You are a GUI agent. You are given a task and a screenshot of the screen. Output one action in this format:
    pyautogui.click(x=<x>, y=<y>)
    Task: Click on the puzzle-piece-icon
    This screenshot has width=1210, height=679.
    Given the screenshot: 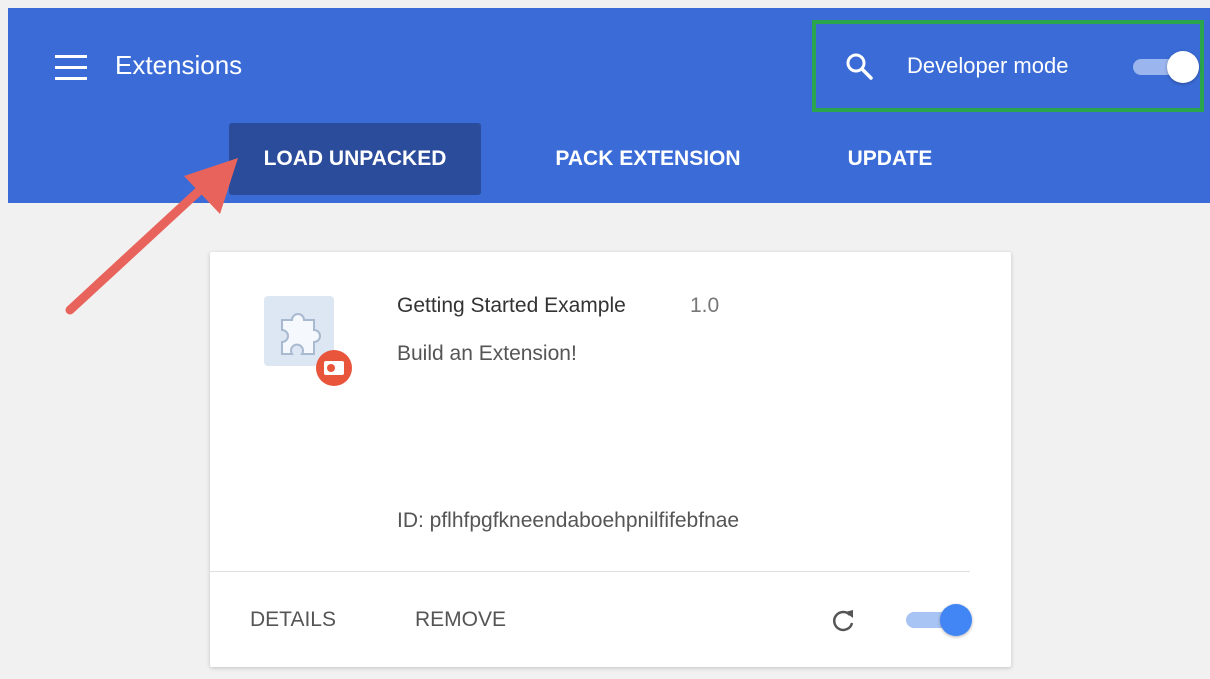 What is the action you would take?
    pyautogui.click(x=308, y=341)
    